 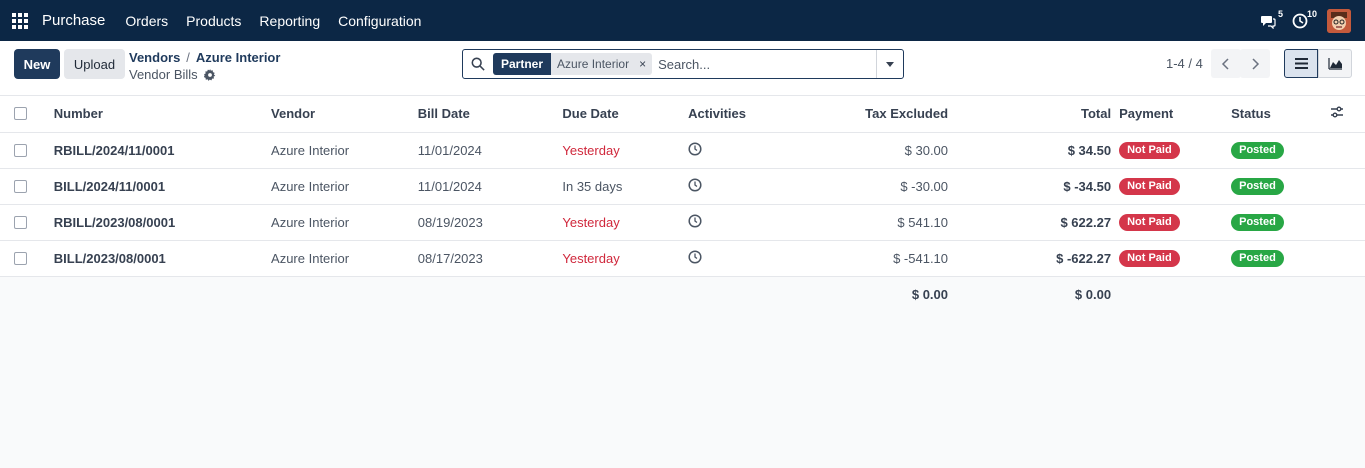 I want to click on column-activities: Activities, so click(x=746, y=114).